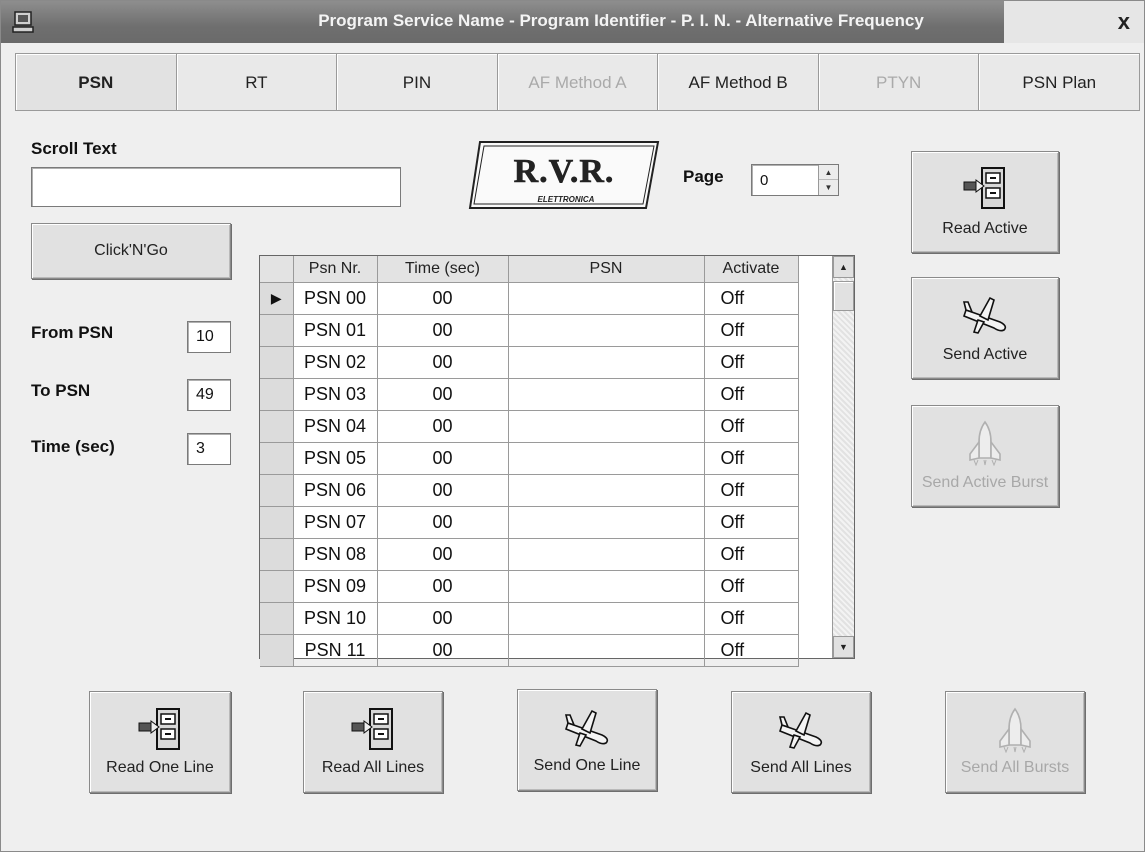  I want to click on table-row: PSN 07 00 Off, so click(529, 522).